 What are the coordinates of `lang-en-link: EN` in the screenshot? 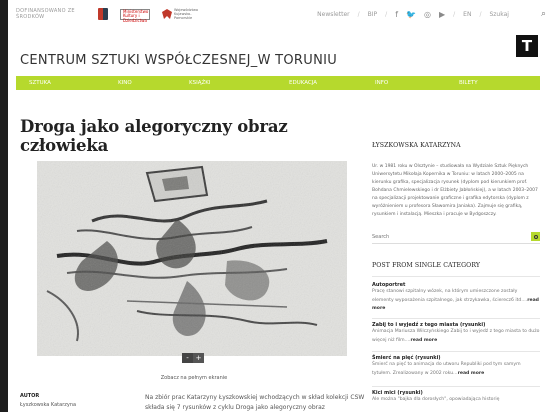 It's located at (467, 14).